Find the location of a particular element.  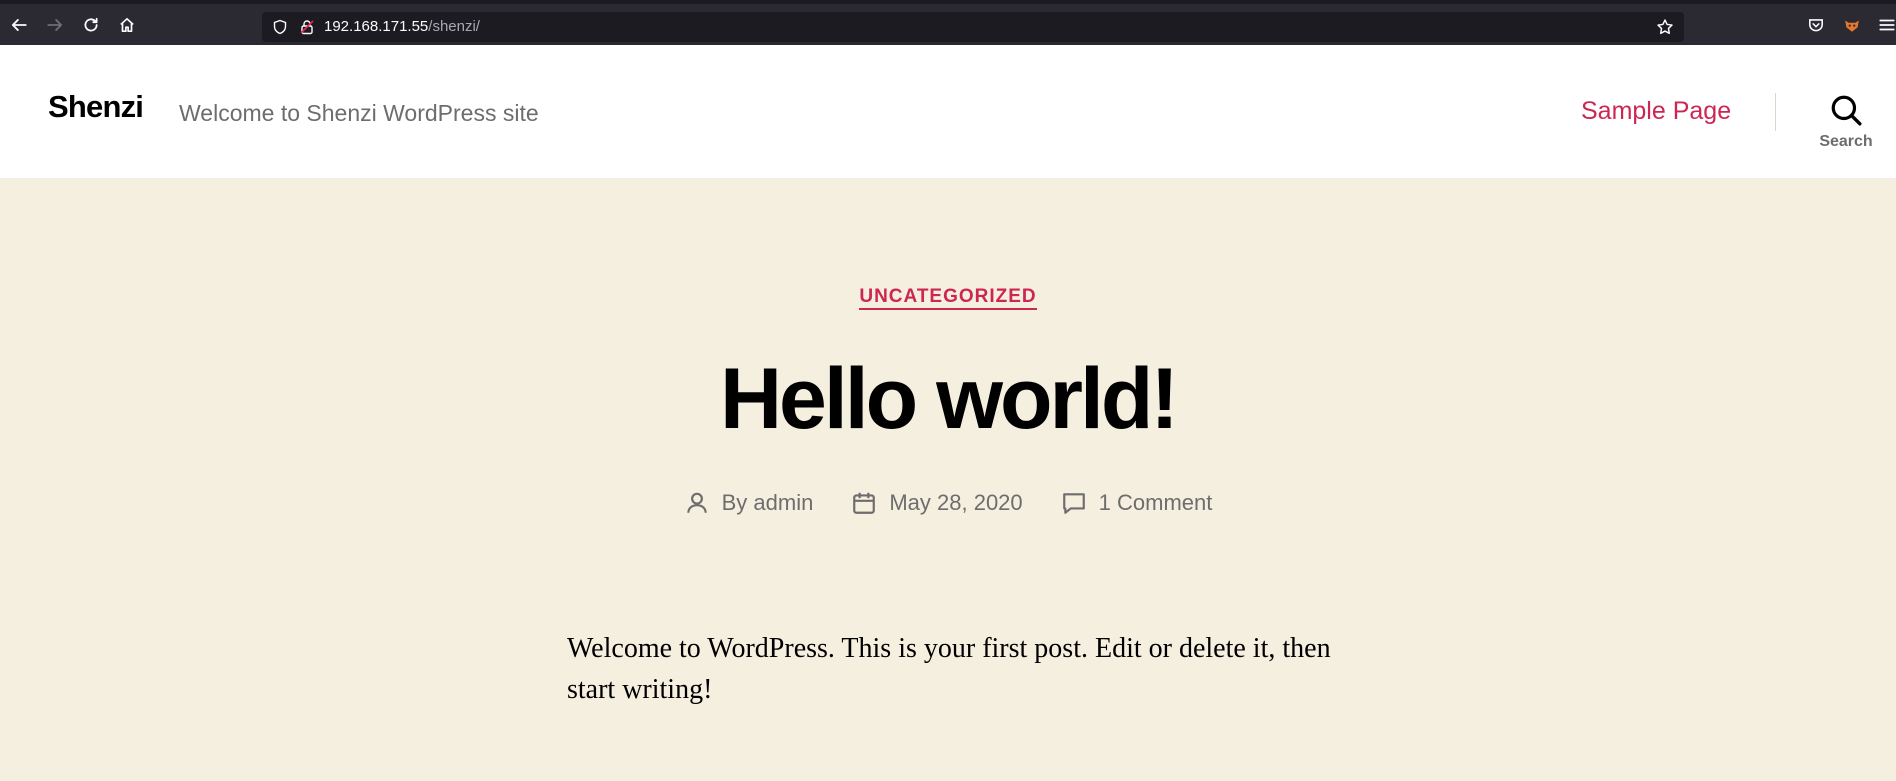

author-prefix: By is located at coordinates (737, 502).